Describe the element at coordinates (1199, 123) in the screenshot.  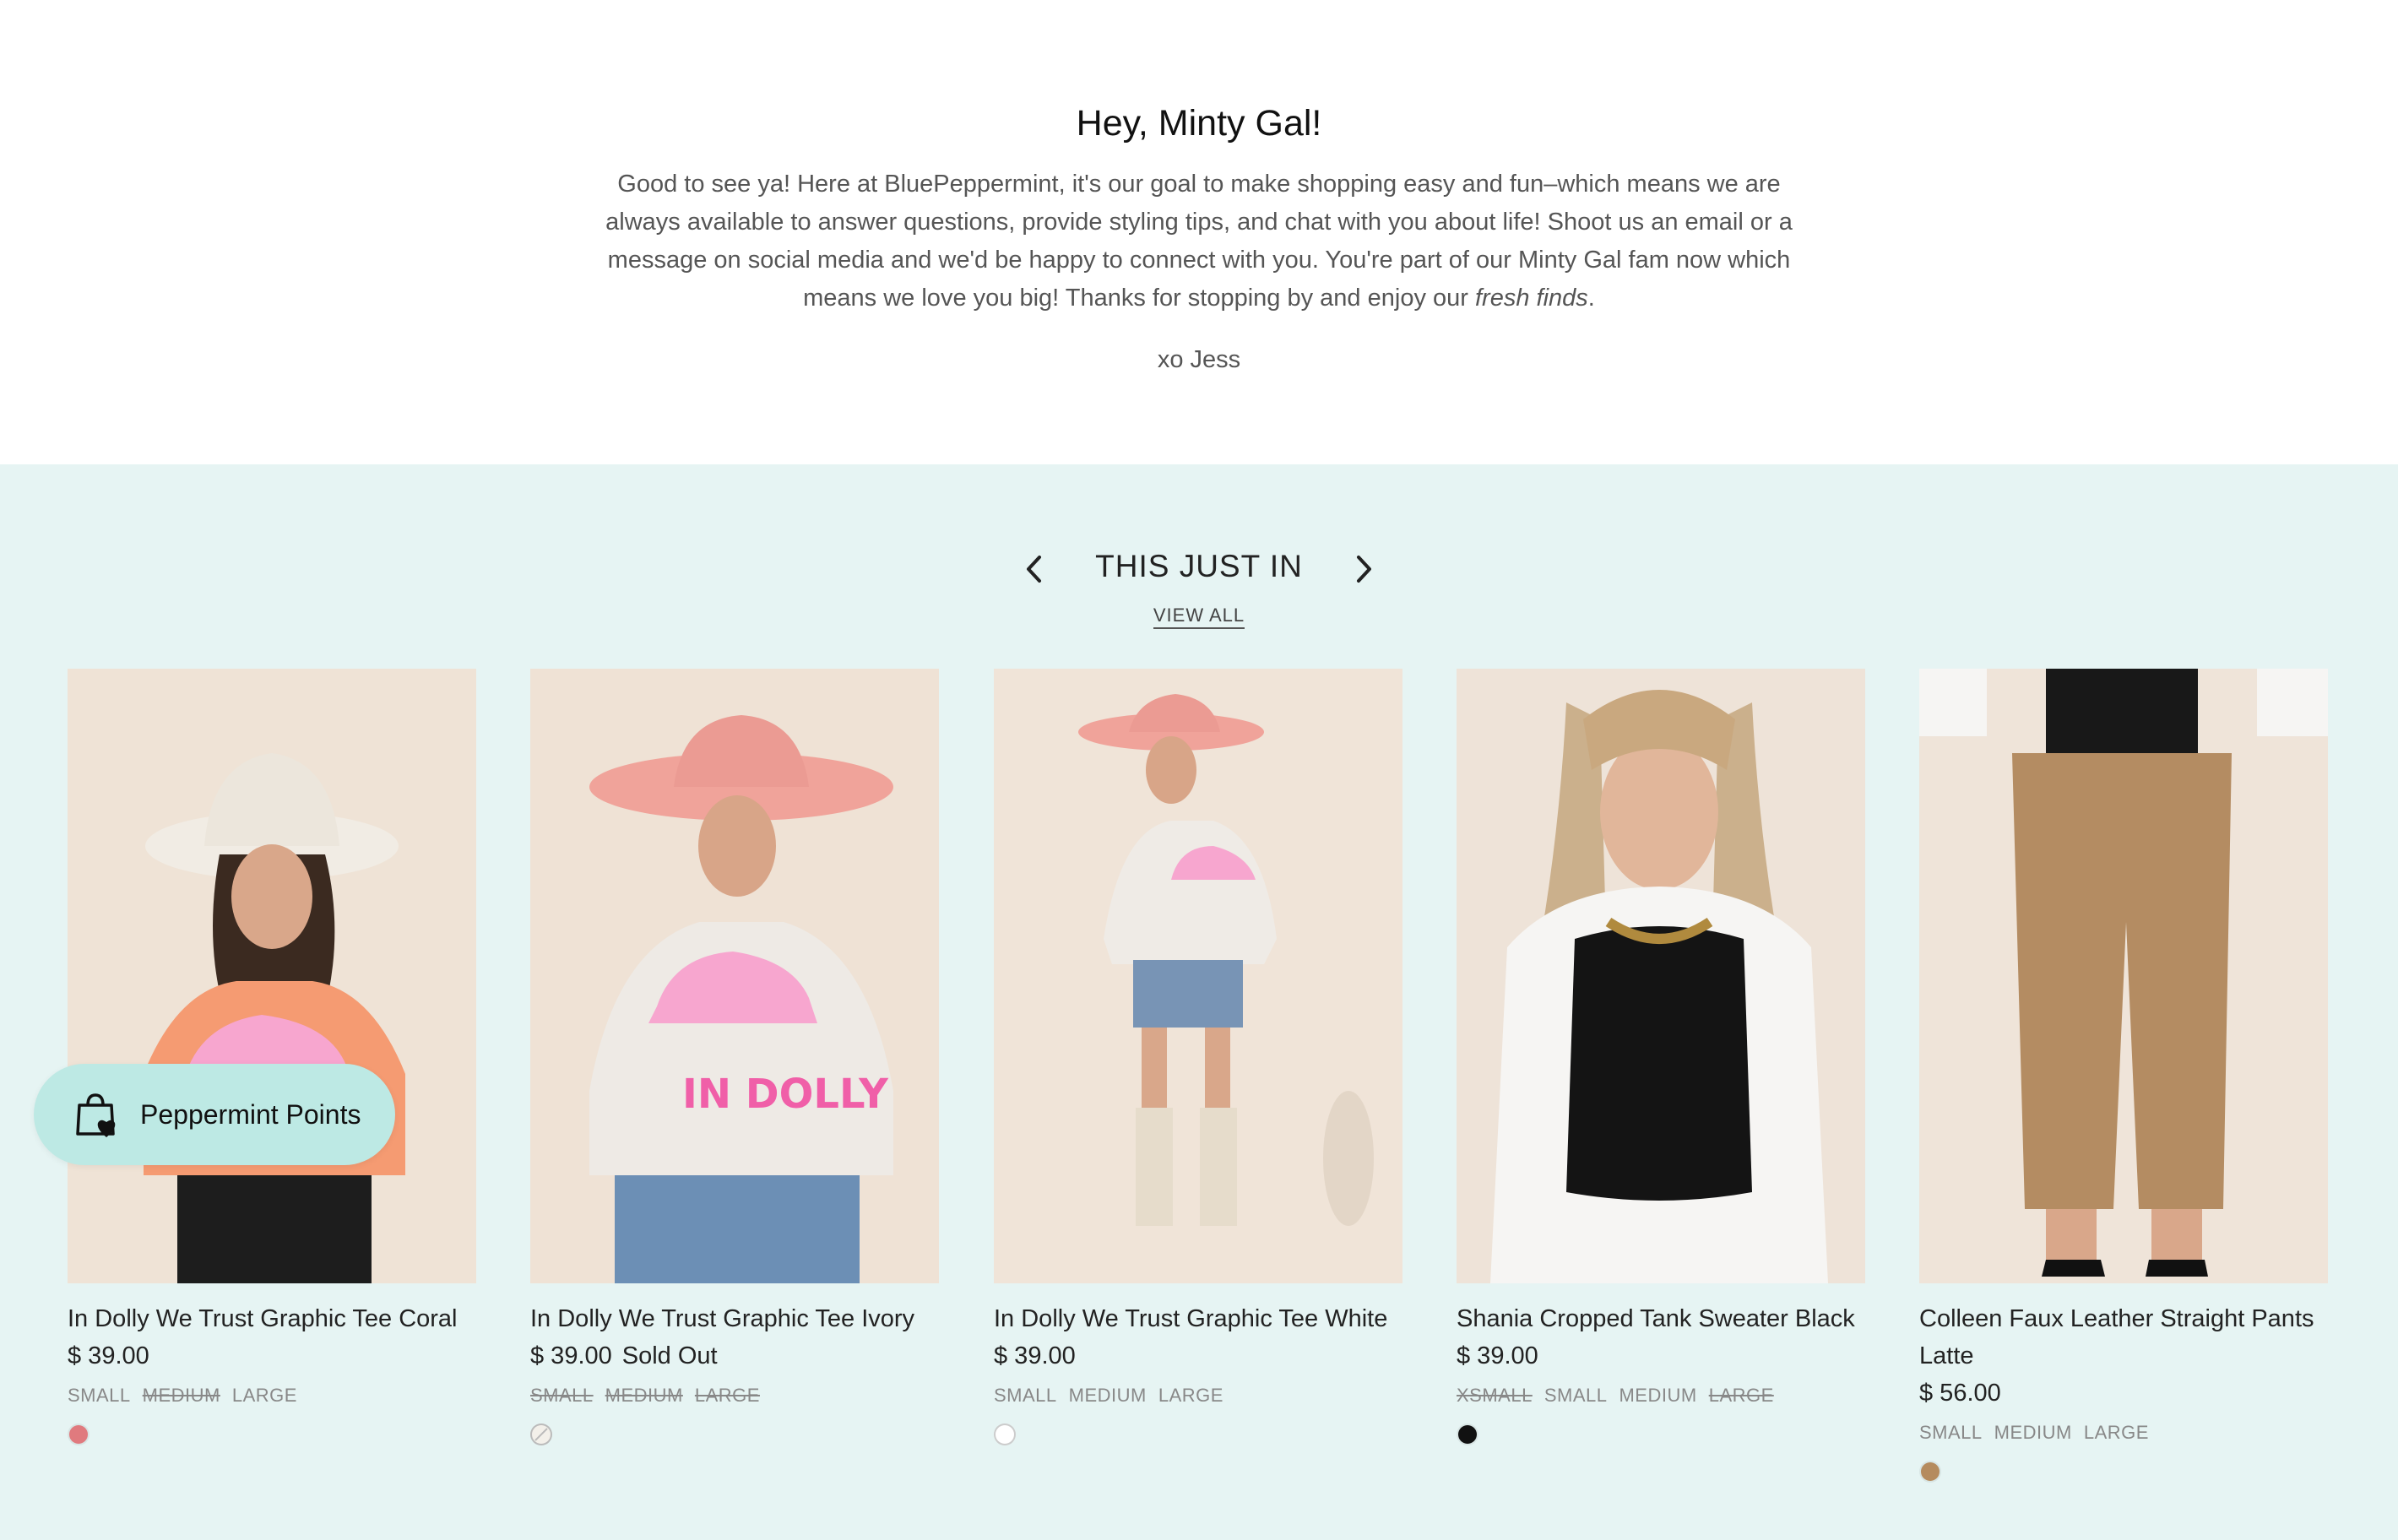
I see `intro-heading: Hey, Minty Gal!` at that location.